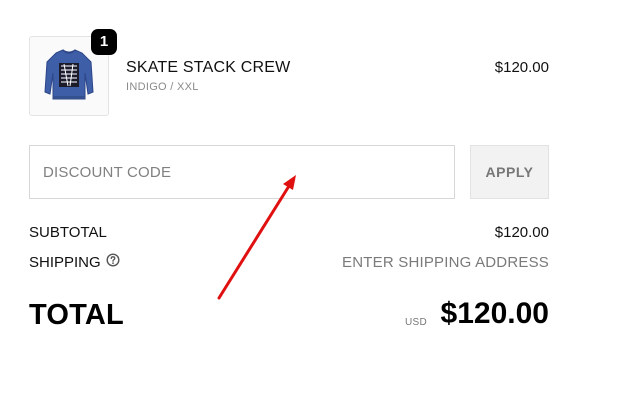 Image resolution: width=638 pixels, height=402 pixels. Describe the element at coordinates (289, 316) in the screenshot. I see `total-row: TOTAL USD $120.00` at that location.